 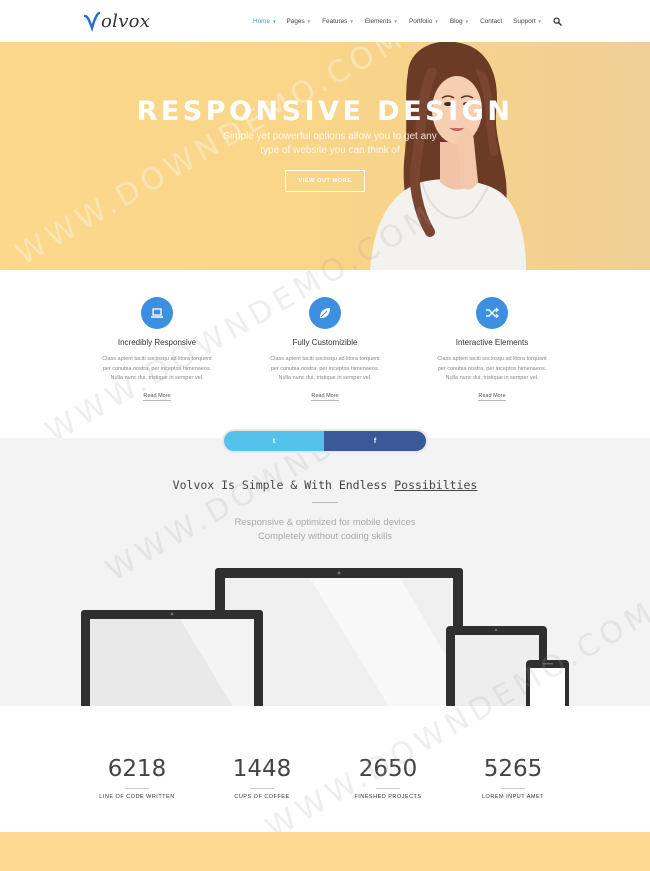 What do you see at coordinates (137, 769) in the screenshot?
I see `stat-number: 6218` at bounding box center [137, 769].